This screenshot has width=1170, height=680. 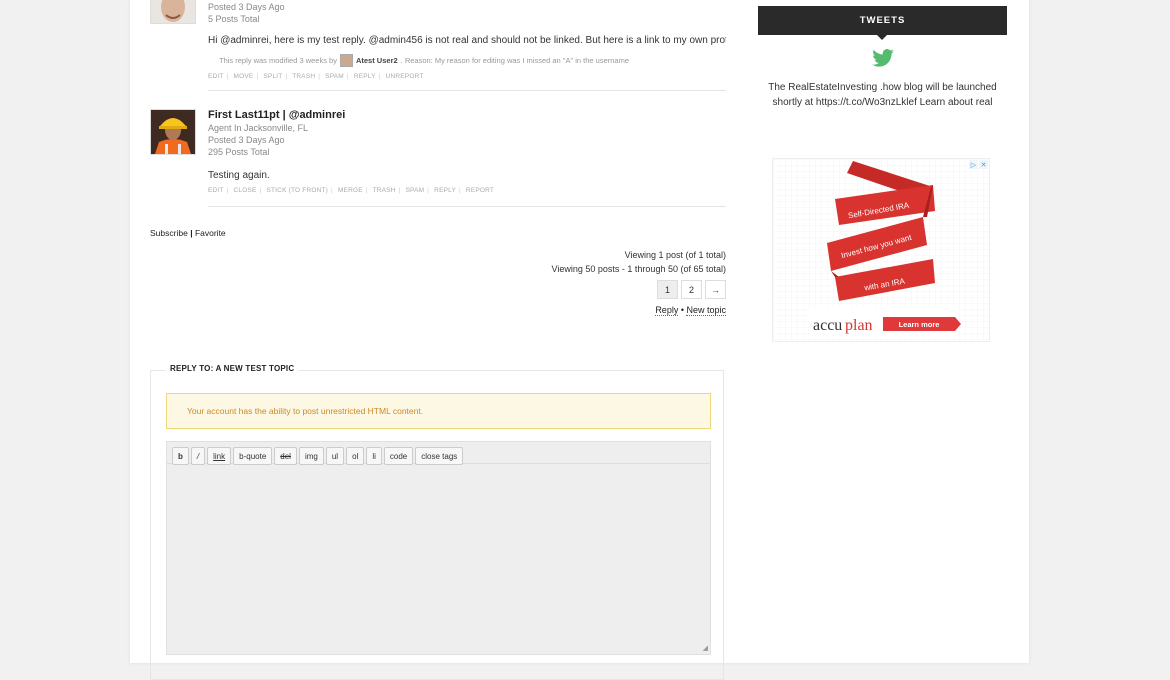 What do you see at coordinates (467, 12) in the screenshot?
I see `post-meta: Posted 3 Days Ago 5 Posts Total` at bounding box center [467, 12].